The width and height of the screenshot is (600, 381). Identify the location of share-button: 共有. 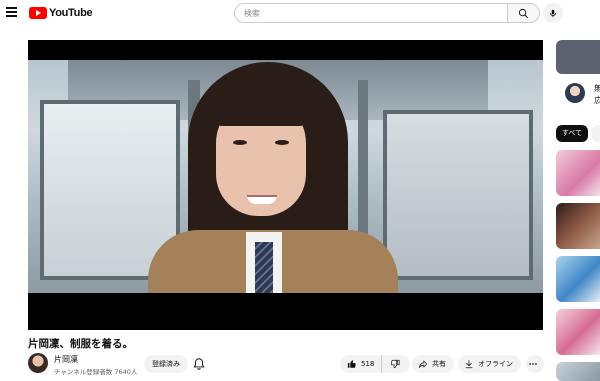
(433, 364).